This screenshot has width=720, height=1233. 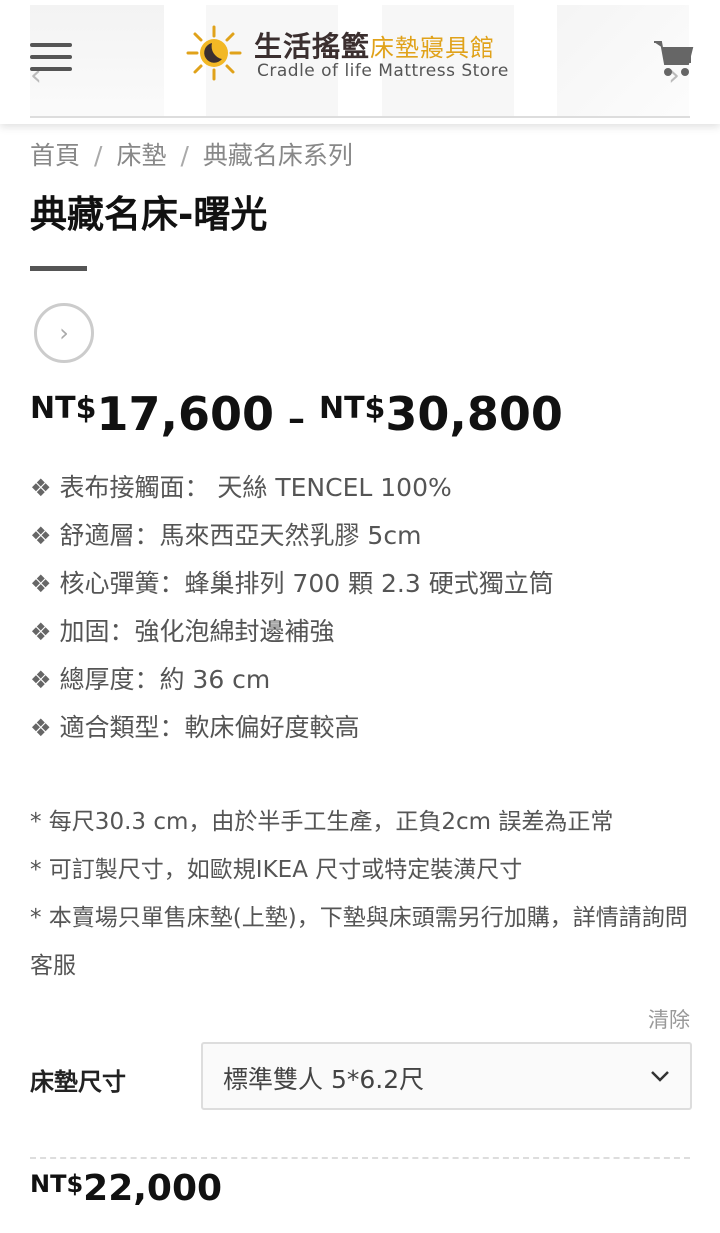 I want to click on chevron-down-icon, so click(x=660, y=1076).